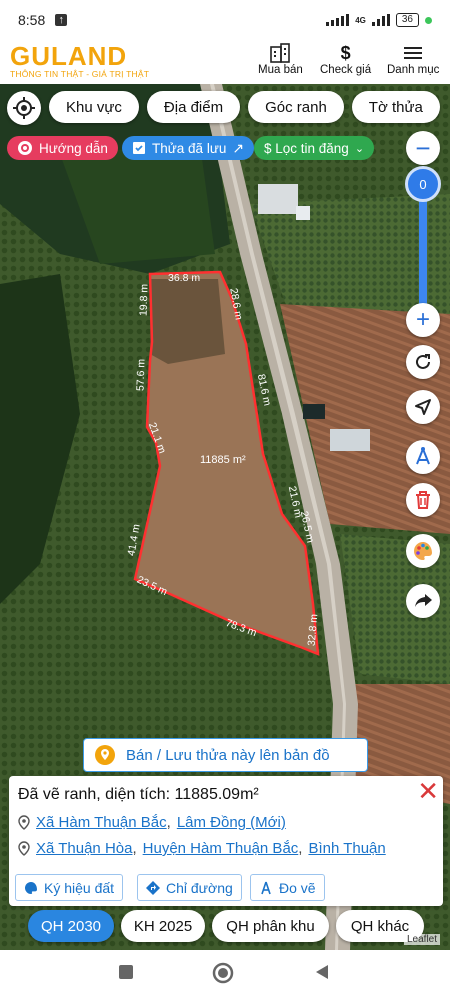 The height and width of the screenshot is (1000, 450). I want to click on saved-label: Thửa đã lưu, so click(189, 148).